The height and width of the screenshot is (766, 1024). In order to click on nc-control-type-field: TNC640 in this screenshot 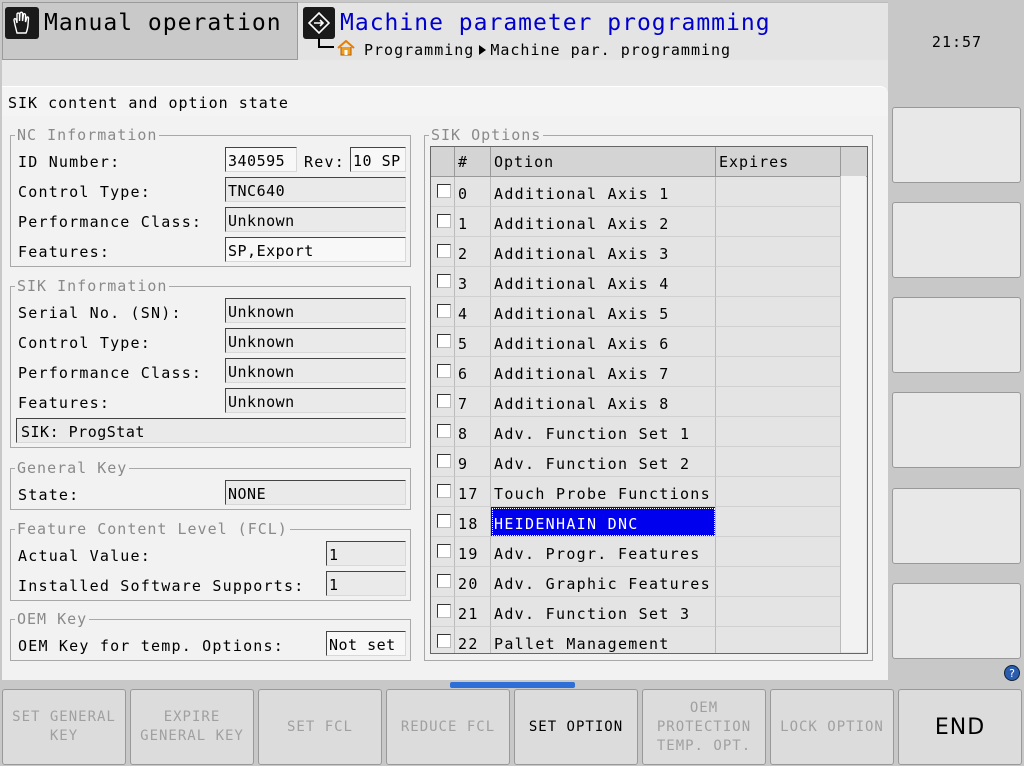, I will do `click(315, 189)`.